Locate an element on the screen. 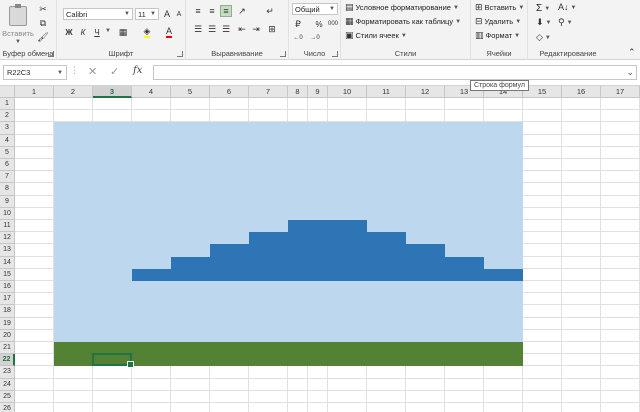 The image size is (640, 412). row-header: 21 is located at coordinates (7, 348).